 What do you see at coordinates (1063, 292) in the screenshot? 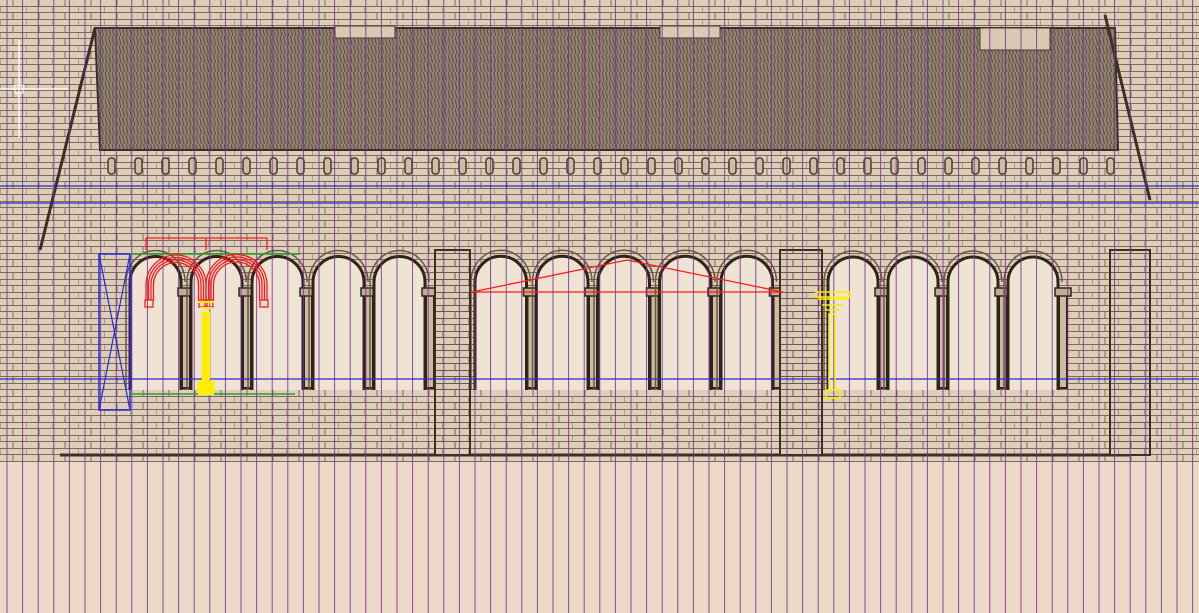
I see `capital` at bounding box center [1063, 292].